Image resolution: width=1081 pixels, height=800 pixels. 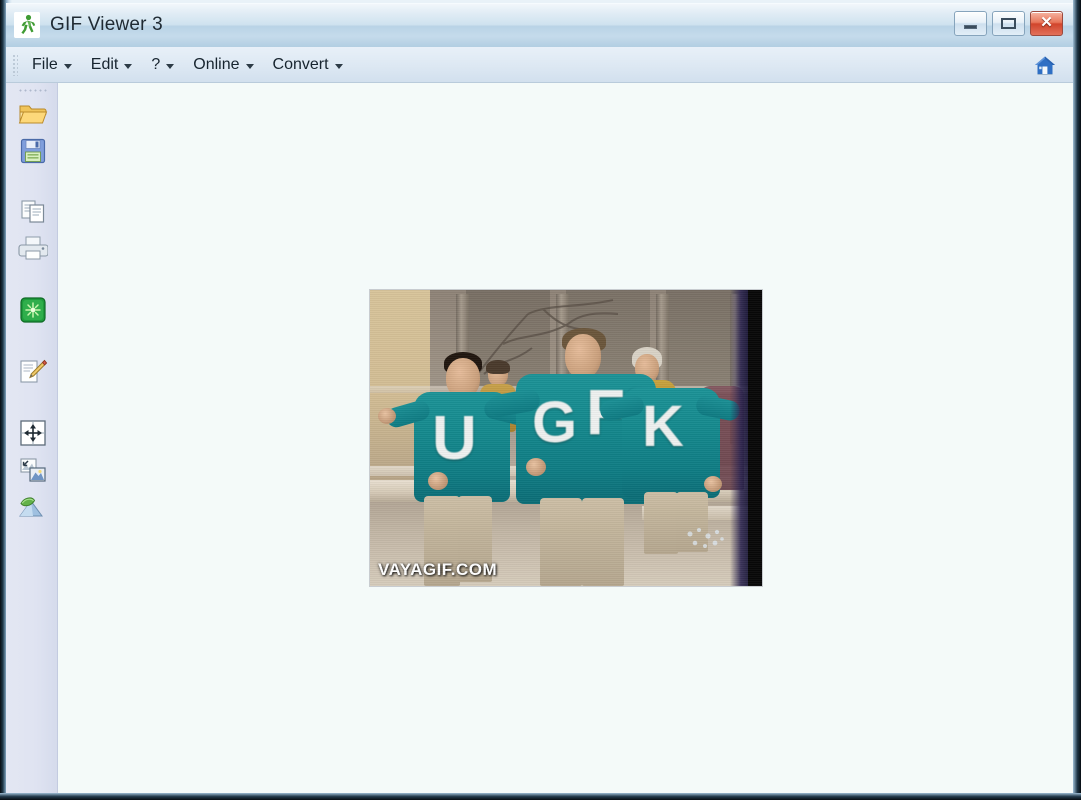 What do you see at coordinates (970, 27) in the screenshot?
I see `minimize-icon` at bounding box center [970, 27].